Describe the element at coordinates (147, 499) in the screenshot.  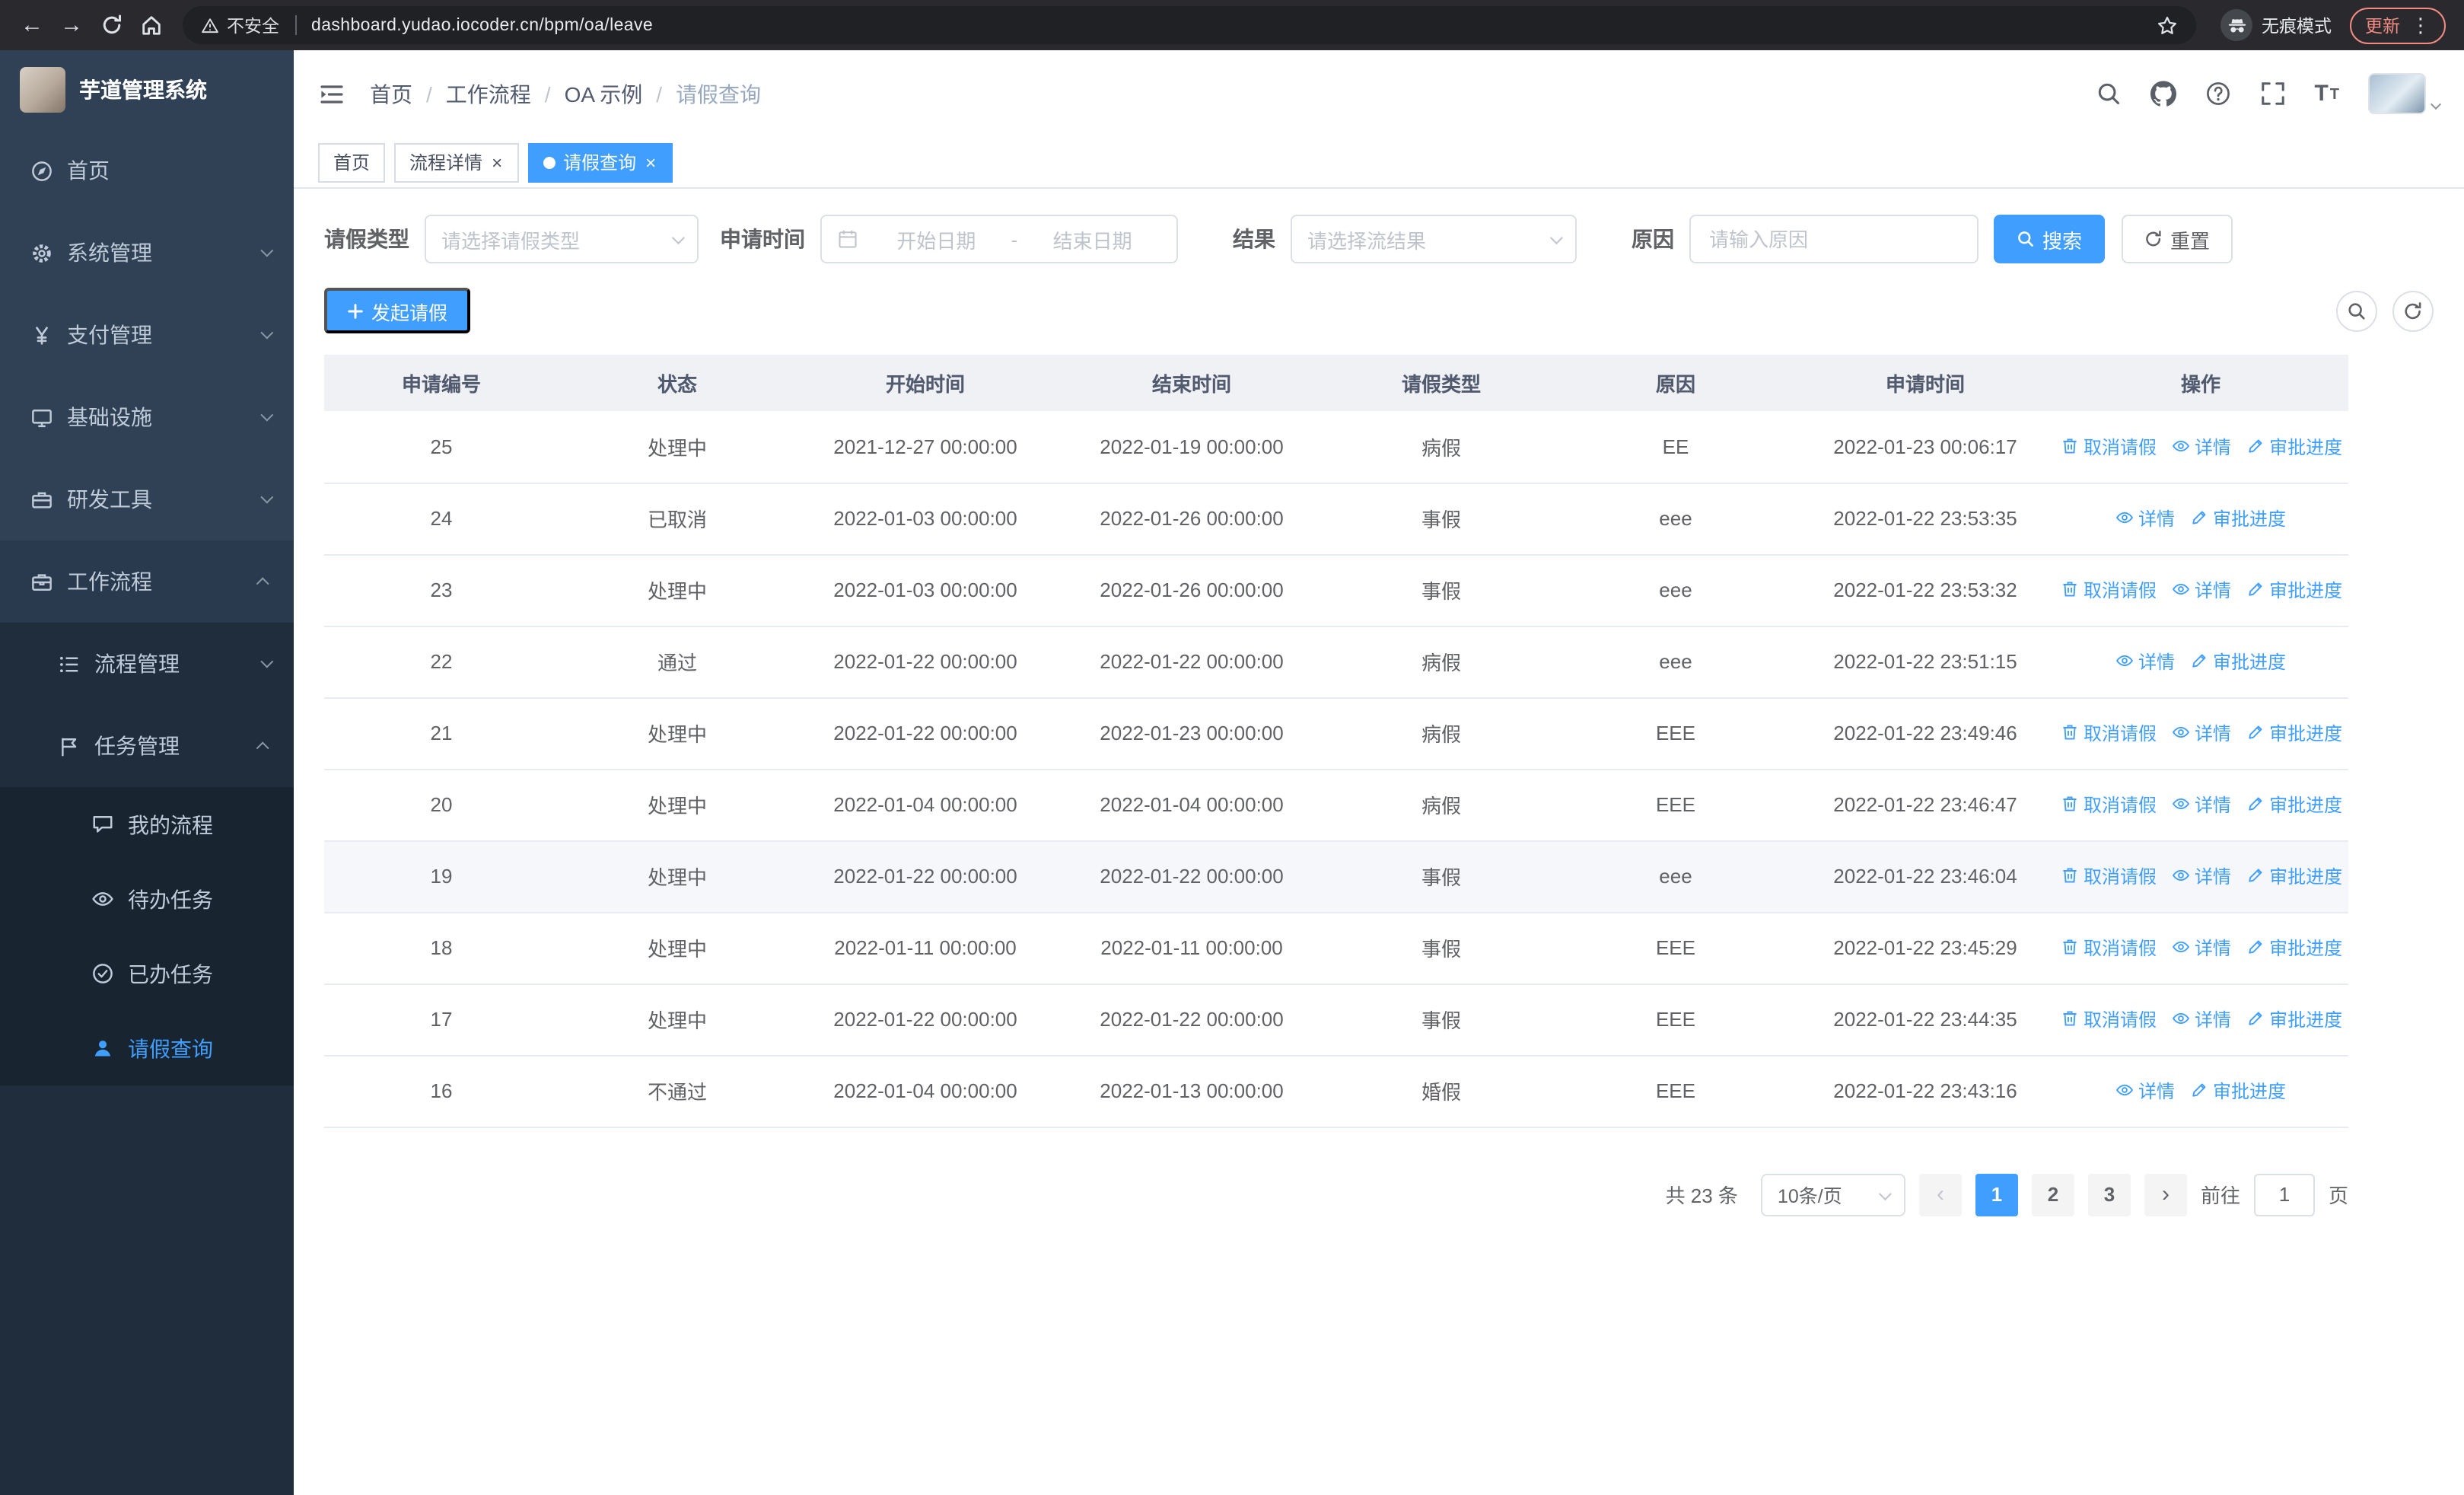
I see `sidebar-item-devtools: 研发工具` at that location.